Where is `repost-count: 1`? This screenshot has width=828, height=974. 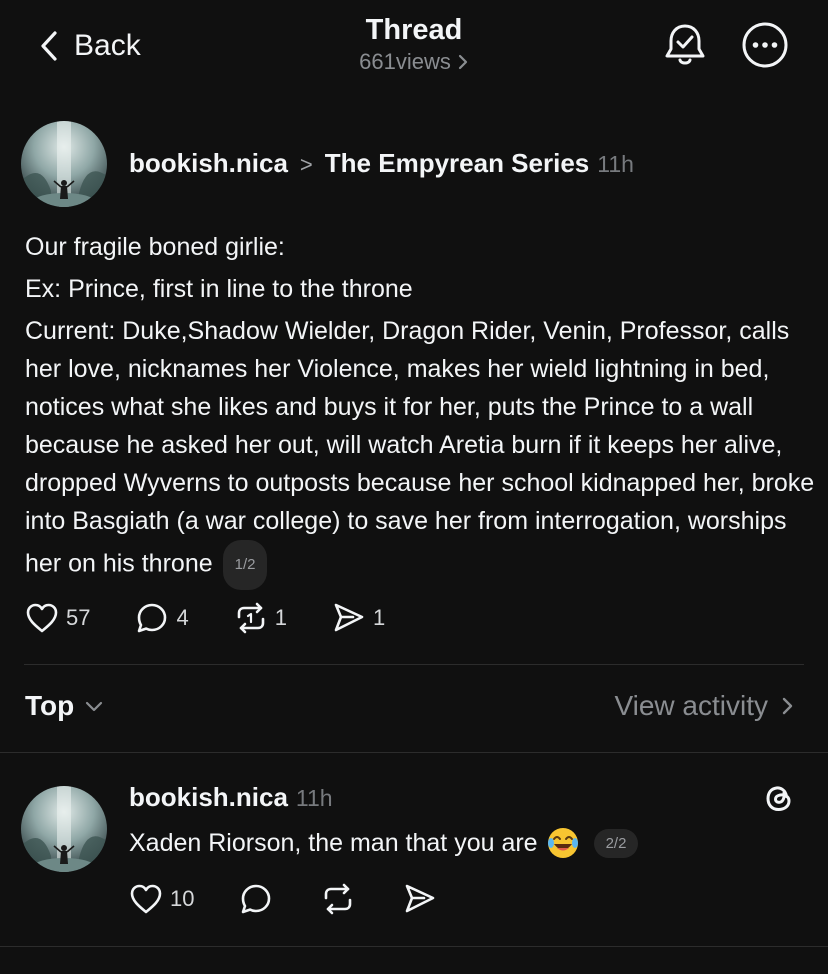 repost-count: 1 is located at coordinates (280, 617).